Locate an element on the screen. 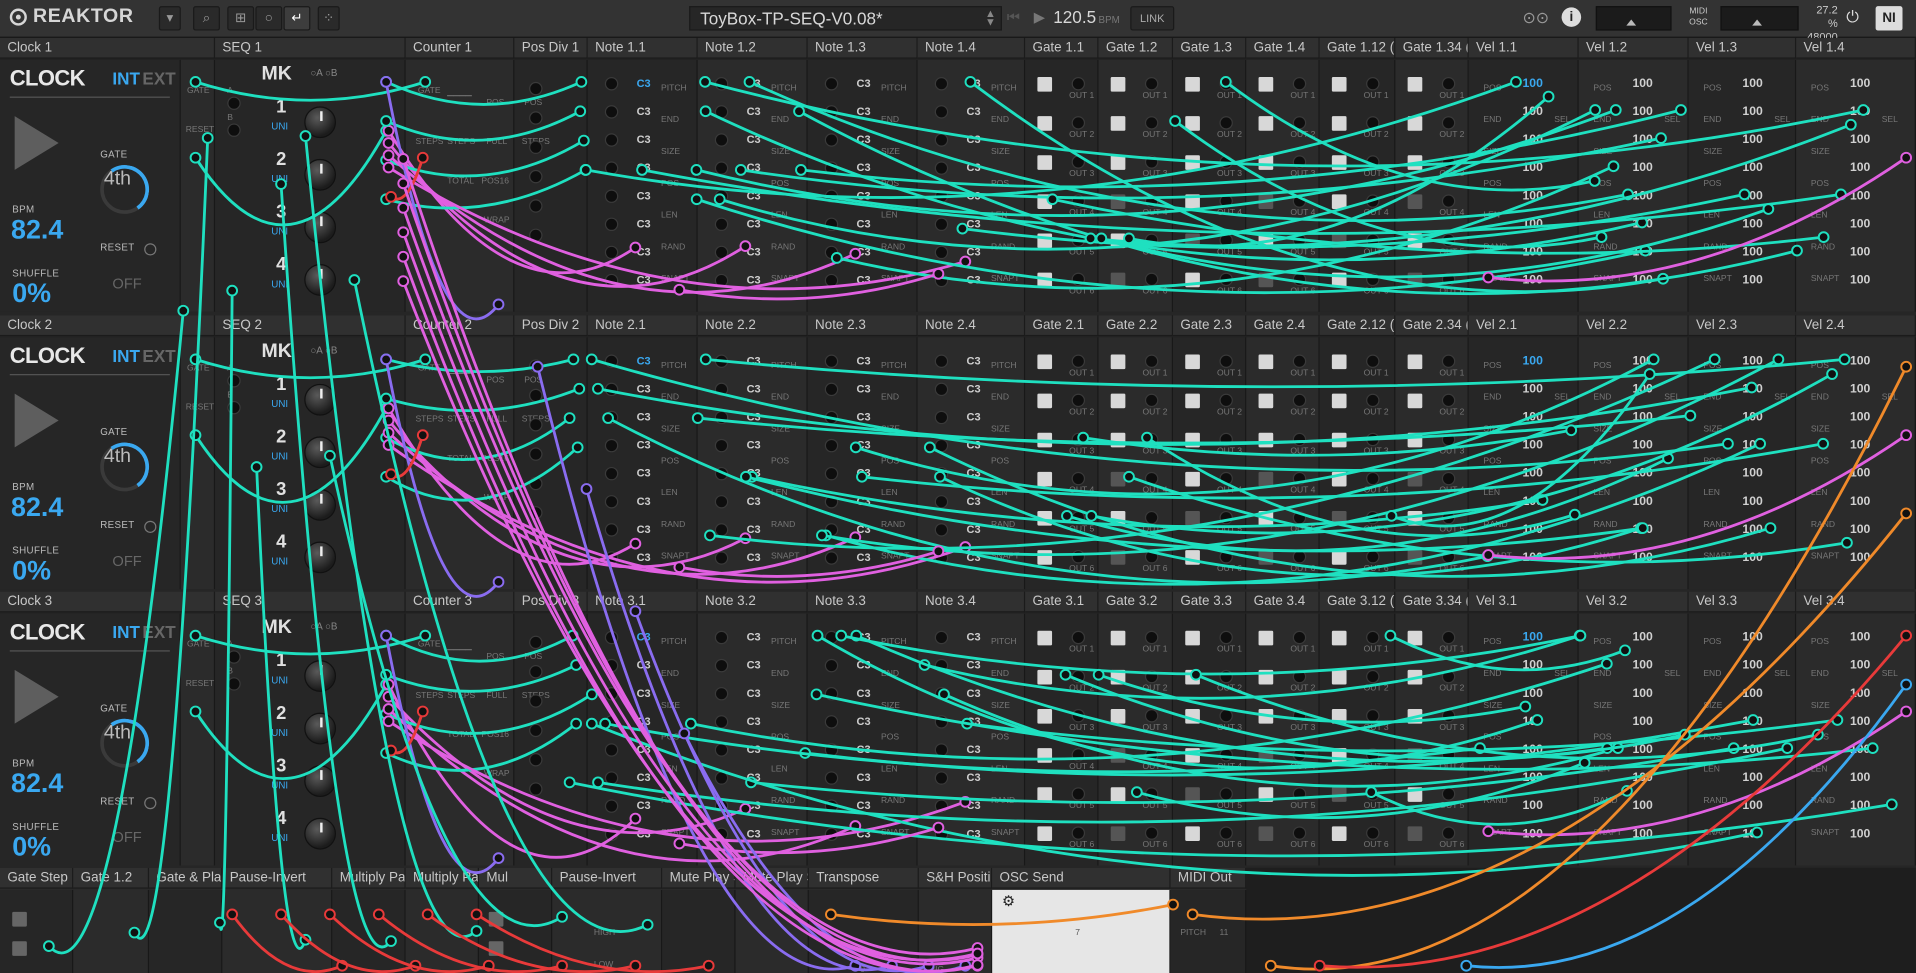 This screenshot has width=1916, height=973. module-header: Note 2.2 is located at coordinates (752, 326).